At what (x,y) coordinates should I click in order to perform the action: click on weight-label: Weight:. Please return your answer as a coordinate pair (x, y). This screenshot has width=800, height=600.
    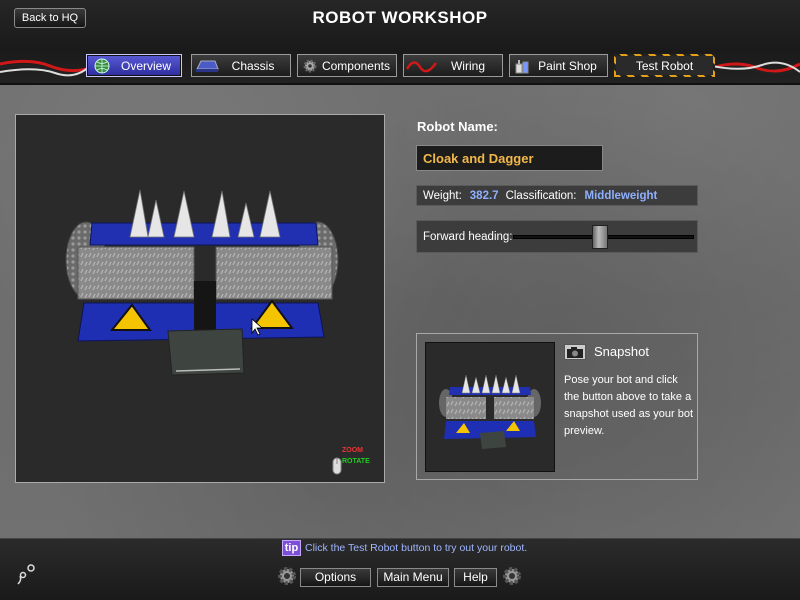
    Looking at the image, I should click on (442, 195).